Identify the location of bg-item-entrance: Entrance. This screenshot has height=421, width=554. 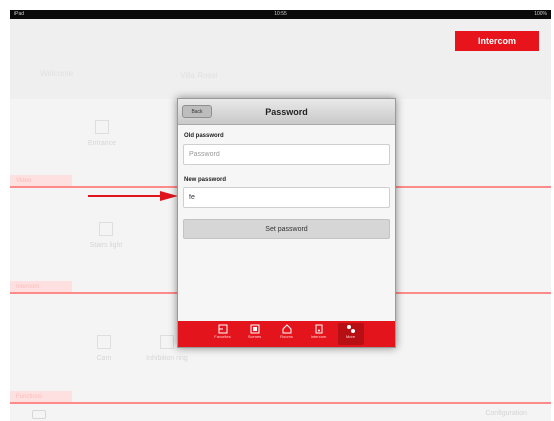
(102, 133).